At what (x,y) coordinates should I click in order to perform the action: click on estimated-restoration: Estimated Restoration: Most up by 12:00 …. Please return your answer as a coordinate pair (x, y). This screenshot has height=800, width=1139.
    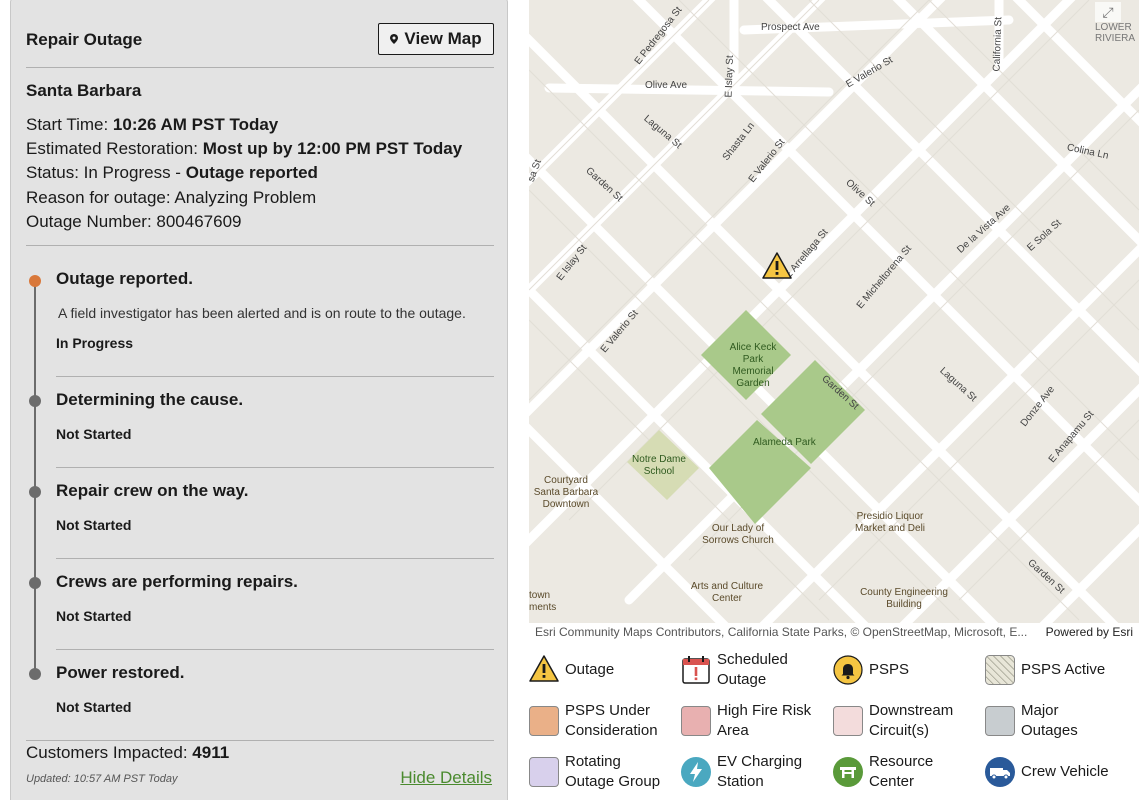
    Looking at the image, I should click on (244, 148).